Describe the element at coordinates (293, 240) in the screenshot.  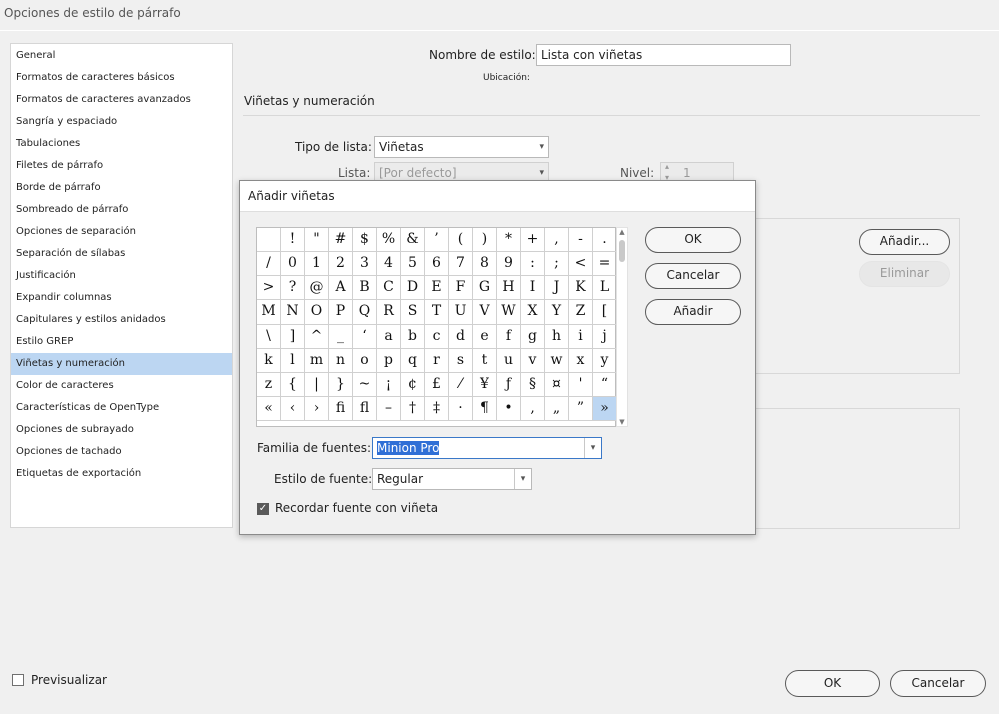
I see `glyph-cell: !` at that location.